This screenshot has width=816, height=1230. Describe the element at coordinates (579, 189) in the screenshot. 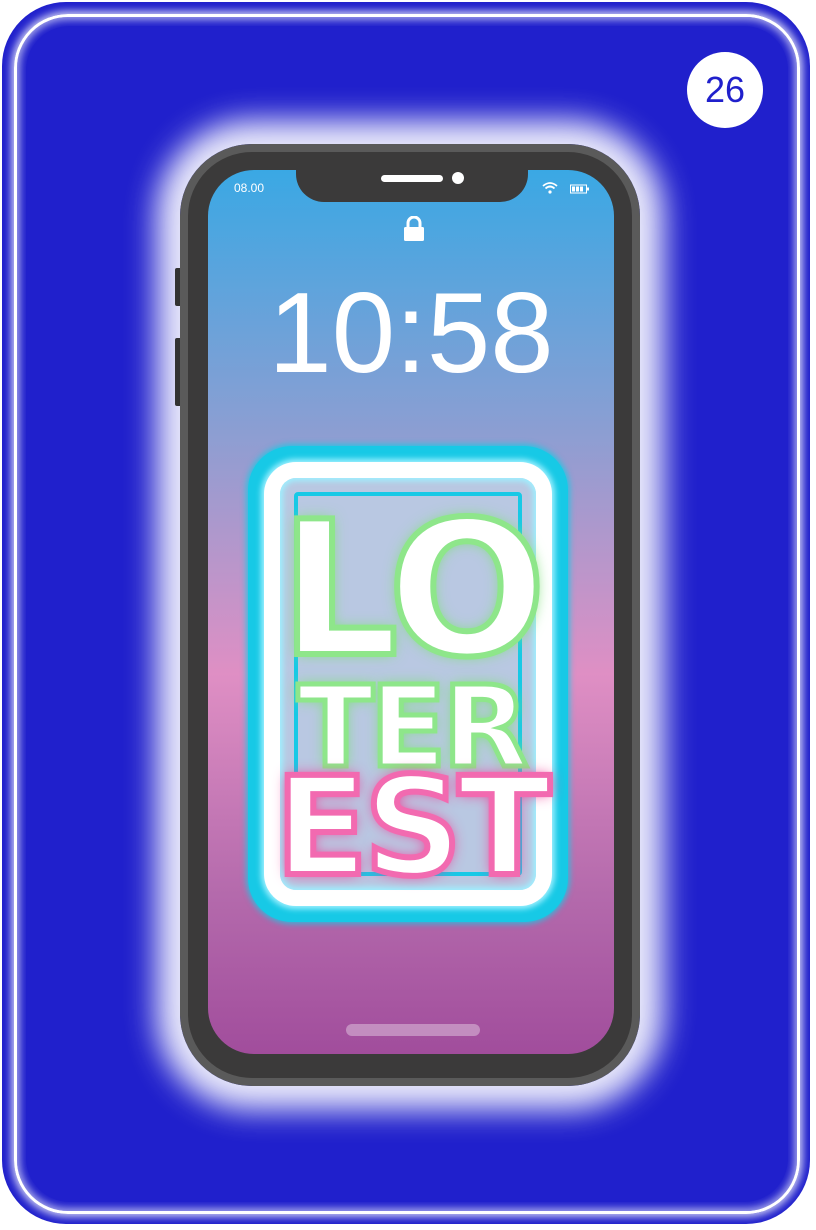

I see `battery-icon` at that location.